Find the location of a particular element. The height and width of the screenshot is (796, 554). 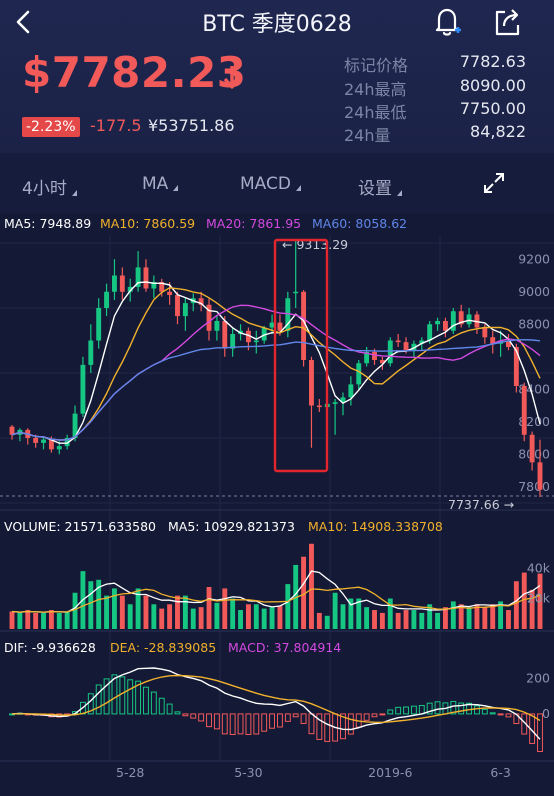

tab-ma: MA is located at coordinates (160, 184).